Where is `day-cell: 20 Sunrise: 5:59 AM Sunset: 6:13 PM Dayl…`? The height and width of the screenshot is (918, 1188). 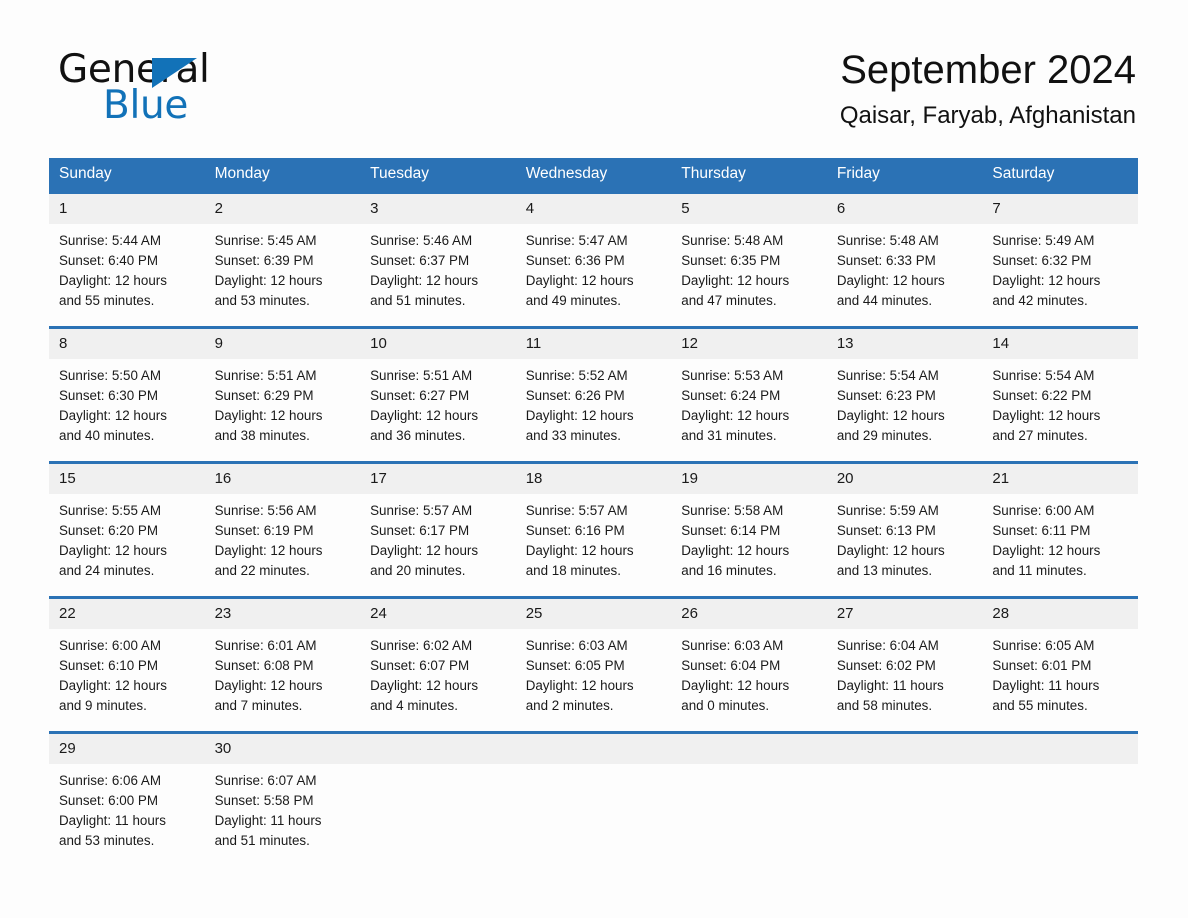
day-cell: 20 Sunrise: 5:59 AM Sunset: 6:13 PM Dayl… is located at coordinates (904, 529).